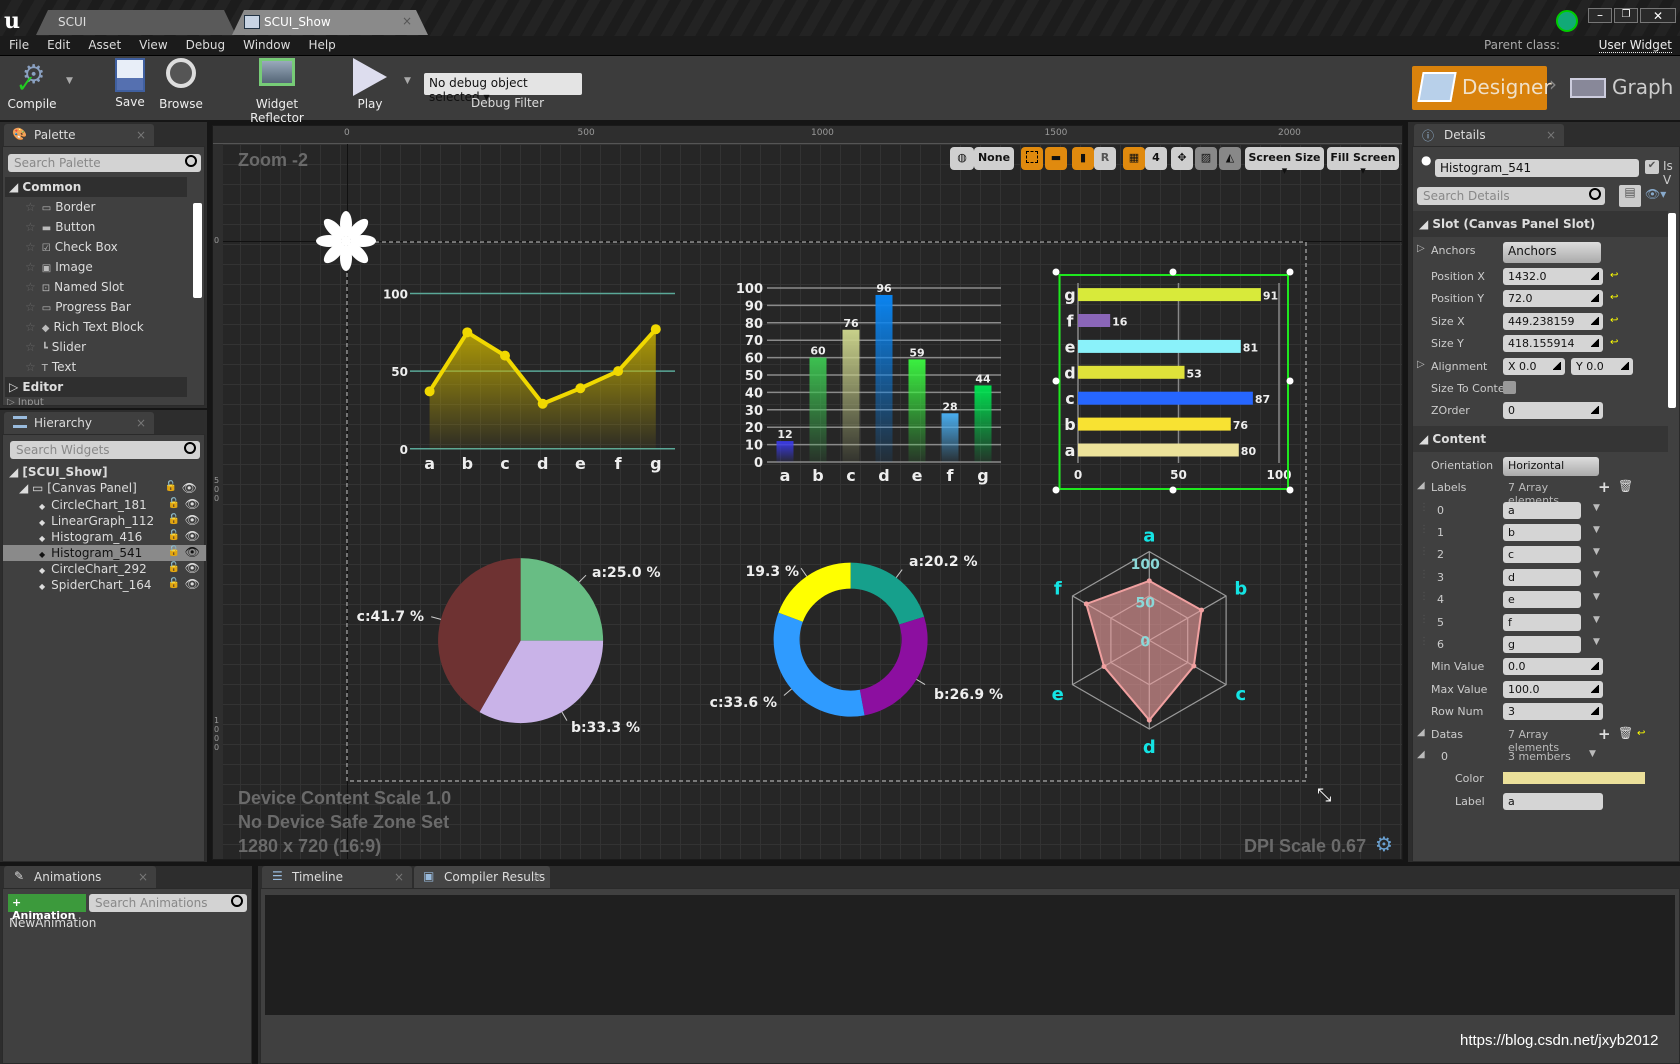 Image resolution: width=1680 pixels, height=1064 pixels. I want to click on menu-window: Window, so click(266, 45).